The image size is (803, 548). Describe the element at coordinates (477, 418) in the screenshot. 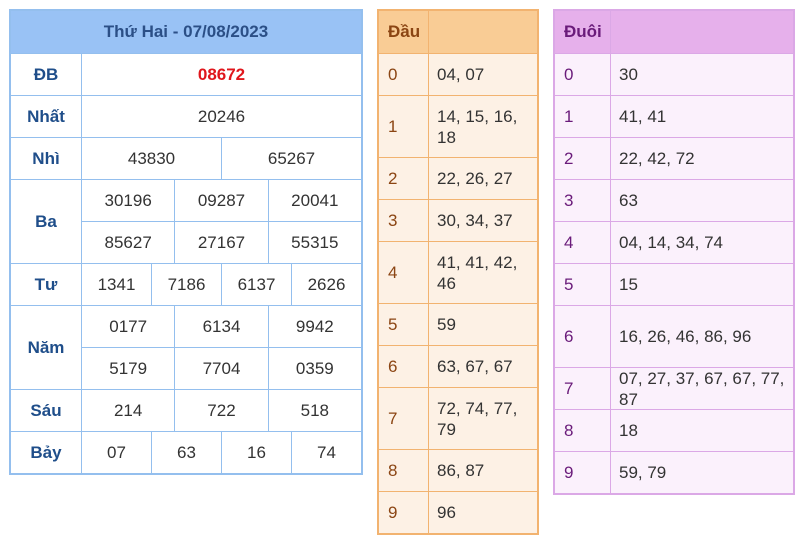

I see `head-table-values: 72, 74, 77, 79` at that location.